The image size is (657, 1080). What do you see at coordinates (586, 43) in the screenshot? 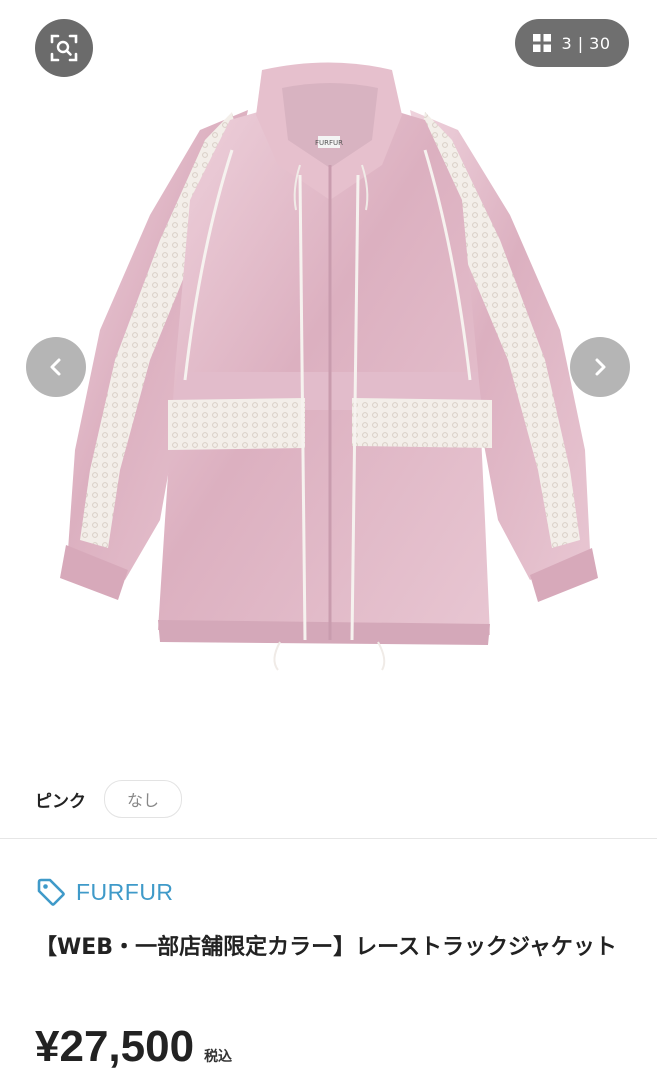
I see `image-counter-text: 3 | 30` at bounding box center [586, 43].